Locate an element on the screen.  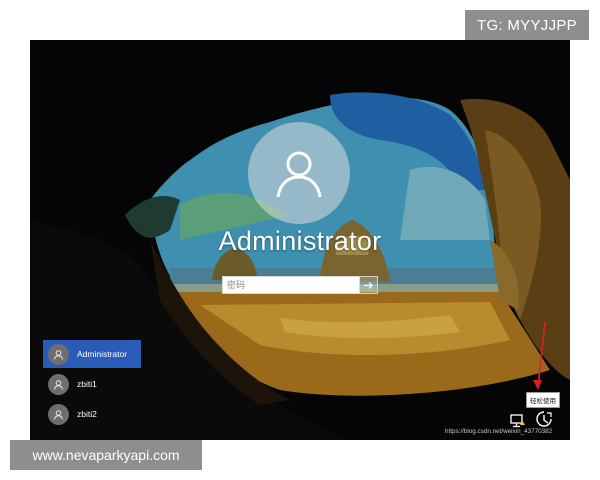
password-input is located at coordinates (291, 285).